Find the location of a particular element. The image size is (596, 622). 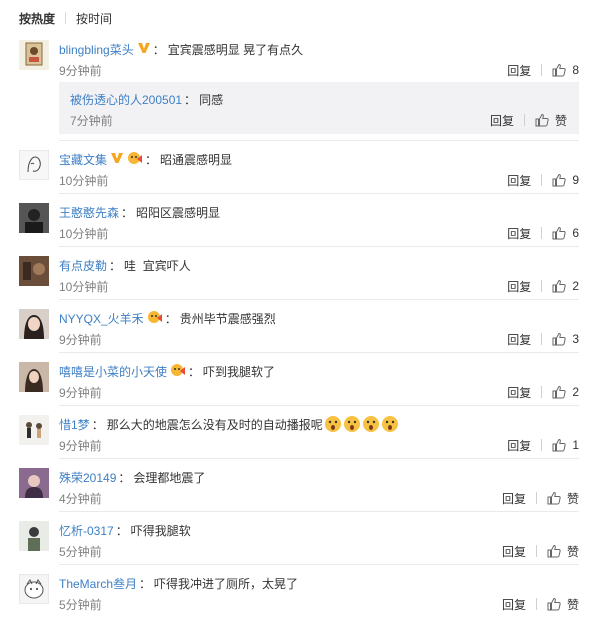

comment-text: 吓得我冲进了厕所，太晃了 is located at coordinates (226, 583).